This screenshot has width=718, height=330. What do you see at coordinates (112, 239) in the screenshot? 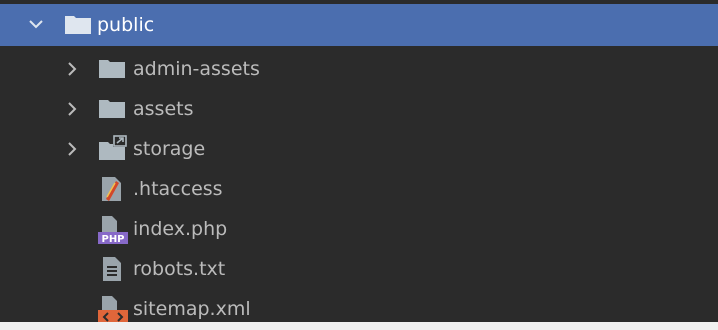
I see `svg-text: PHP` at bounding box center [112, 239].